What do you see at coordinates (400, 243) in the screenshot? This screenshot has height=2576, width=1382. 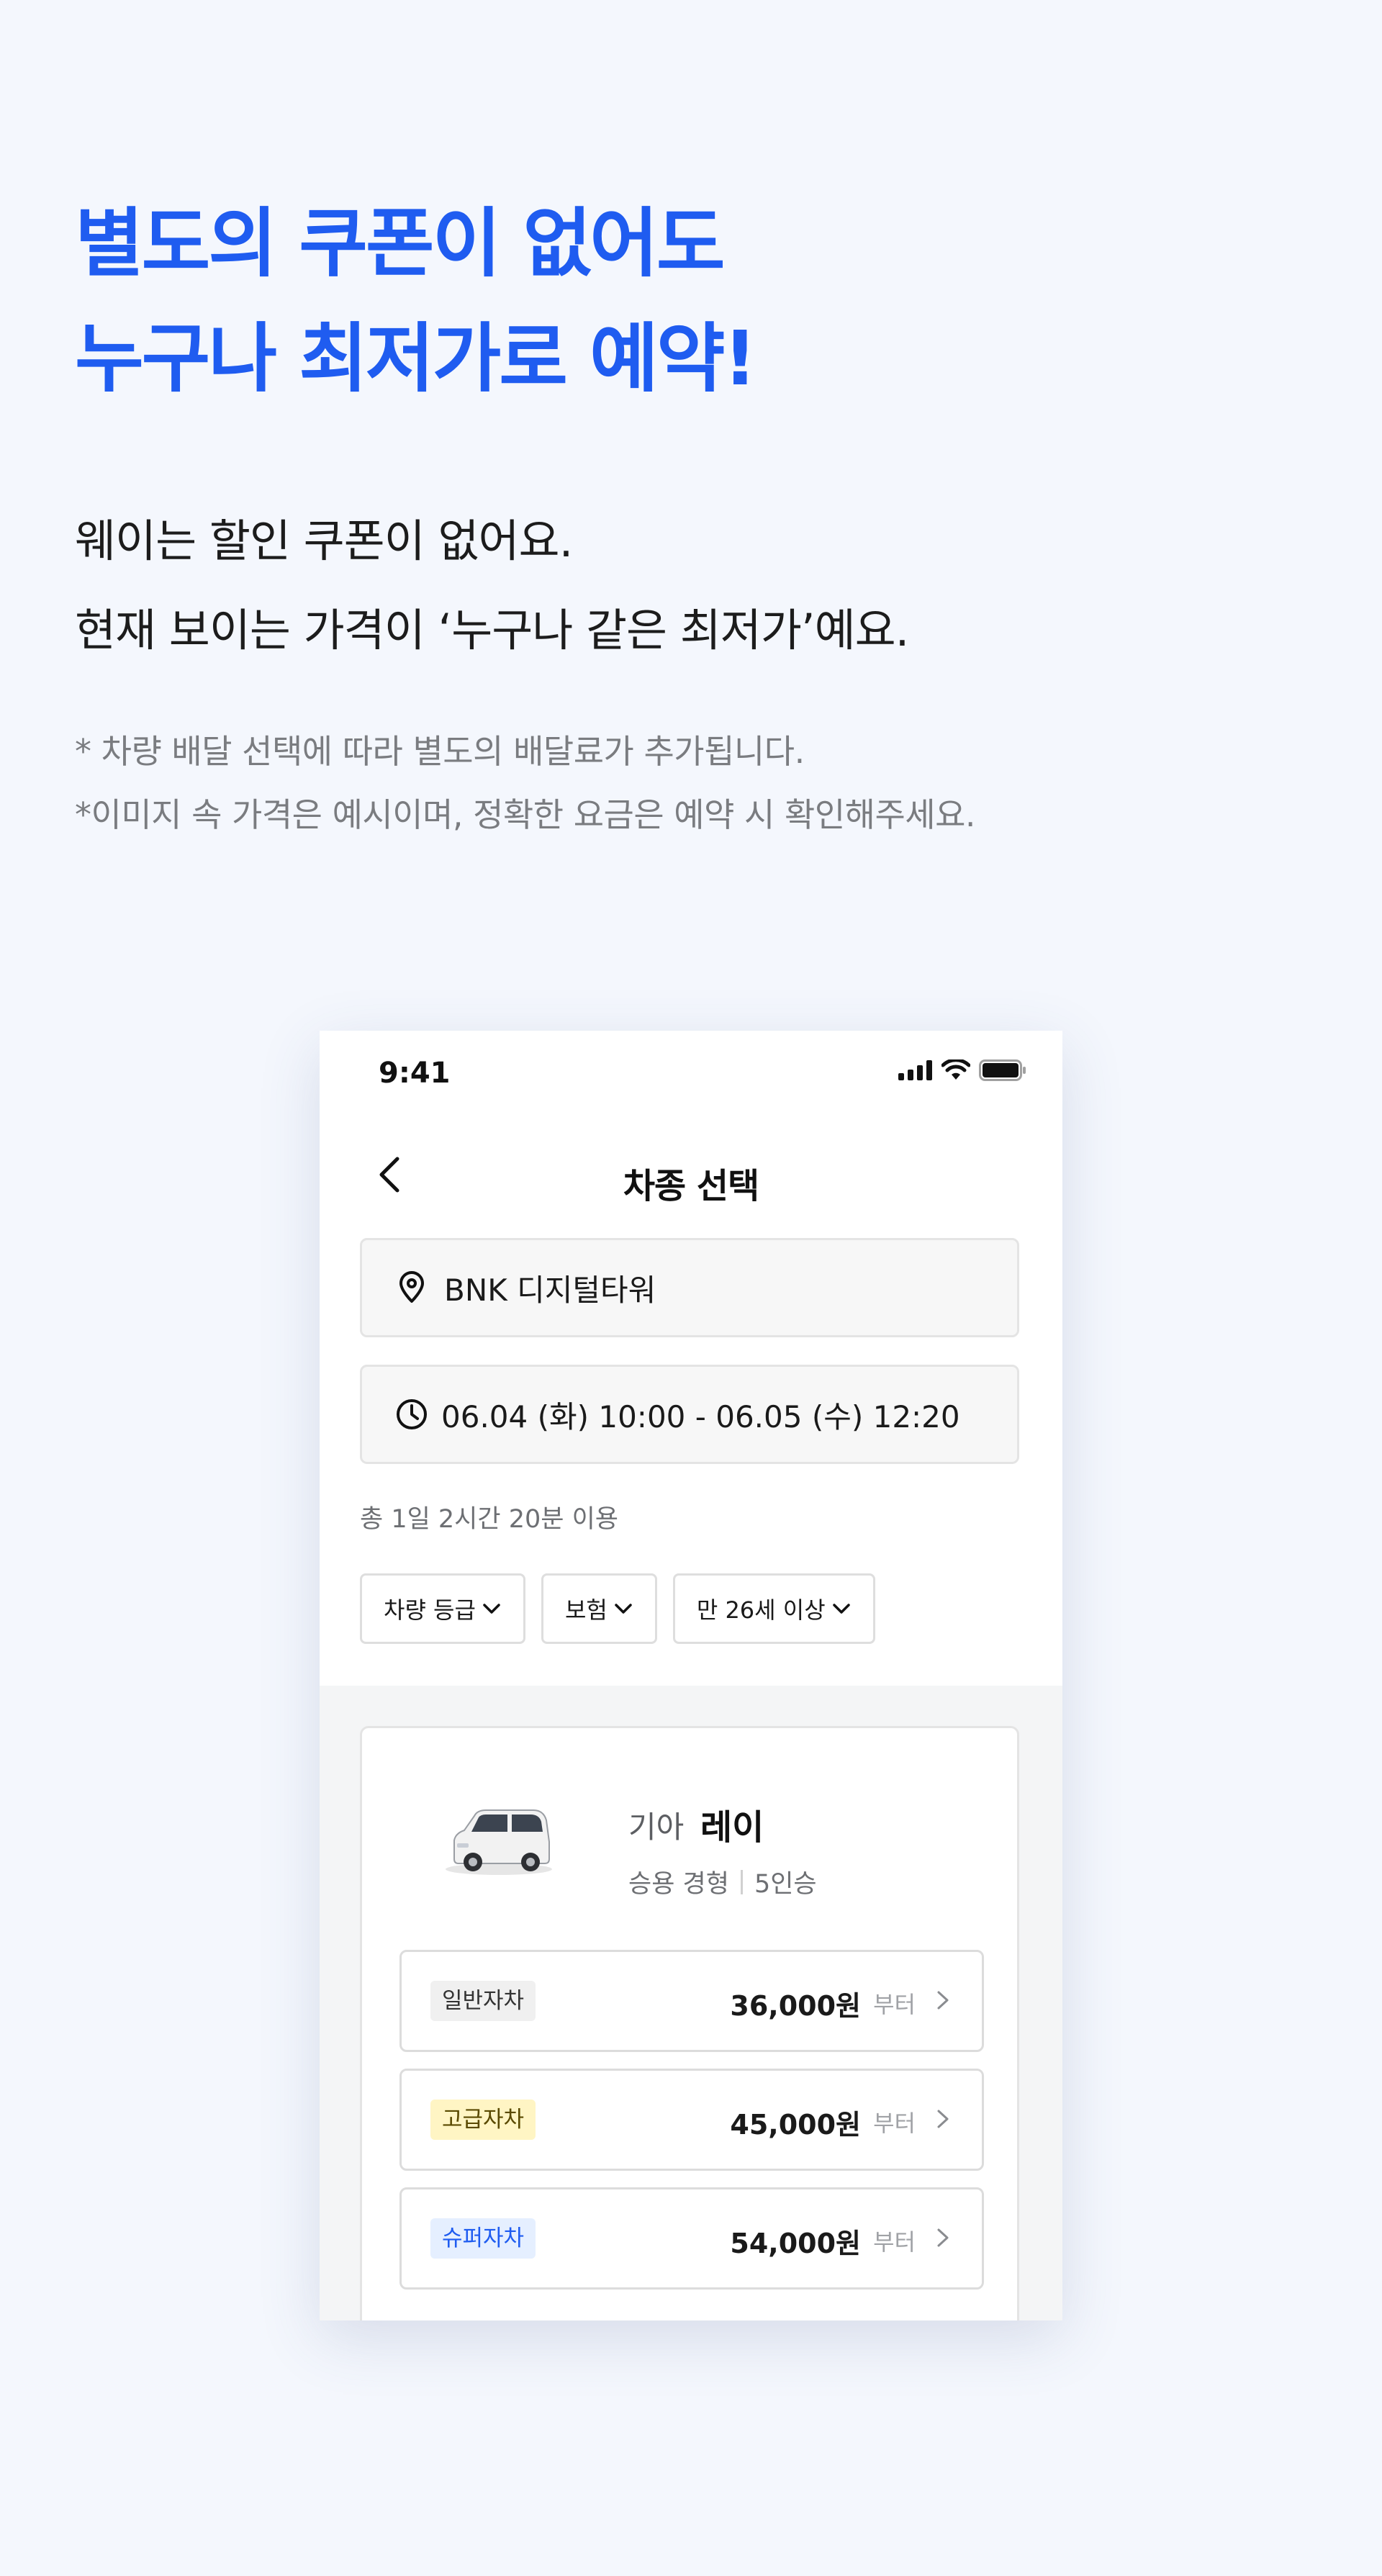 I see `headline-line-1: 별도의 쿠폰이 없어도` at bounding box center [400, 243].